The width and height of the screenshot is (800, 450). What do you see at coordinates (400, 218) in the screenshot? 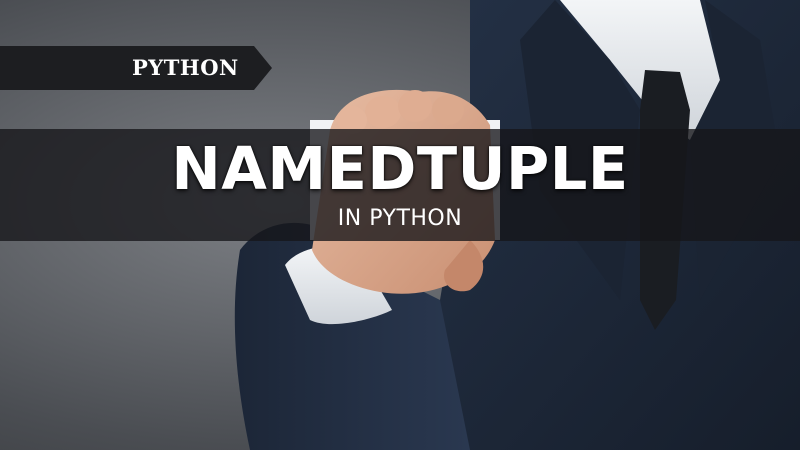
I see `page-subtitle: IN PYTHON` at bounding box center [400, 218].